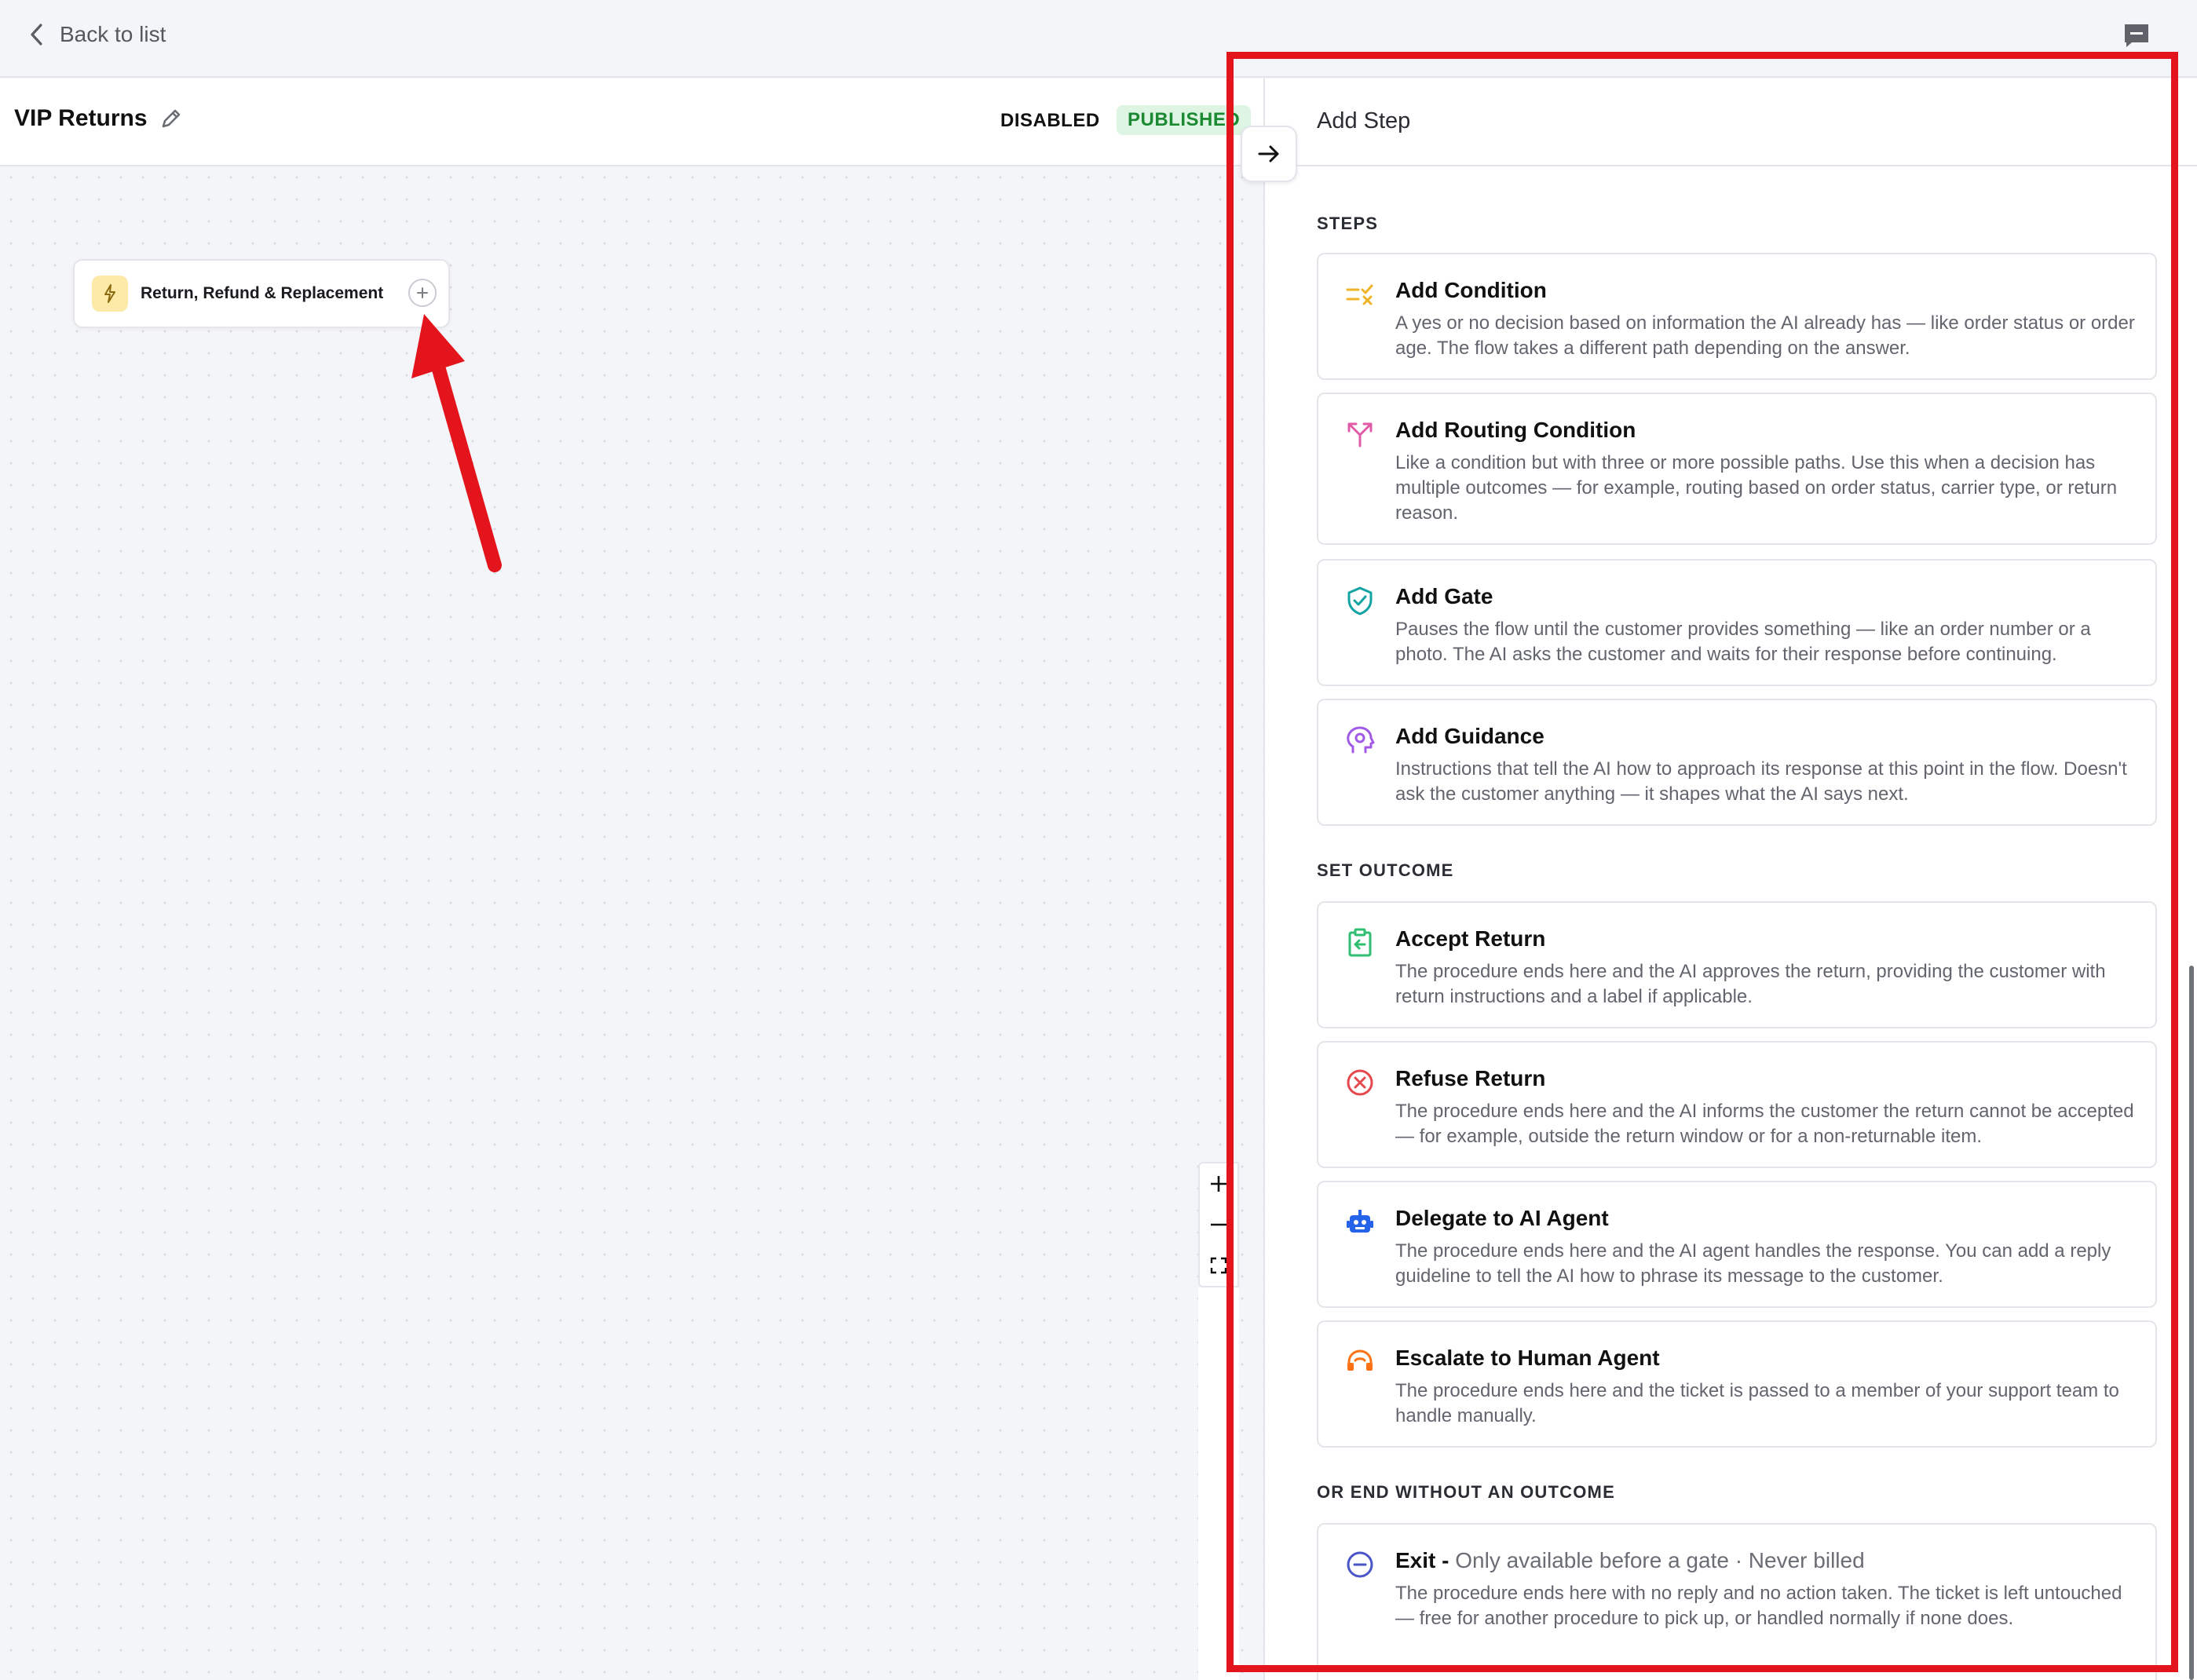  I want to click on add-step-button, so click(422, 293).